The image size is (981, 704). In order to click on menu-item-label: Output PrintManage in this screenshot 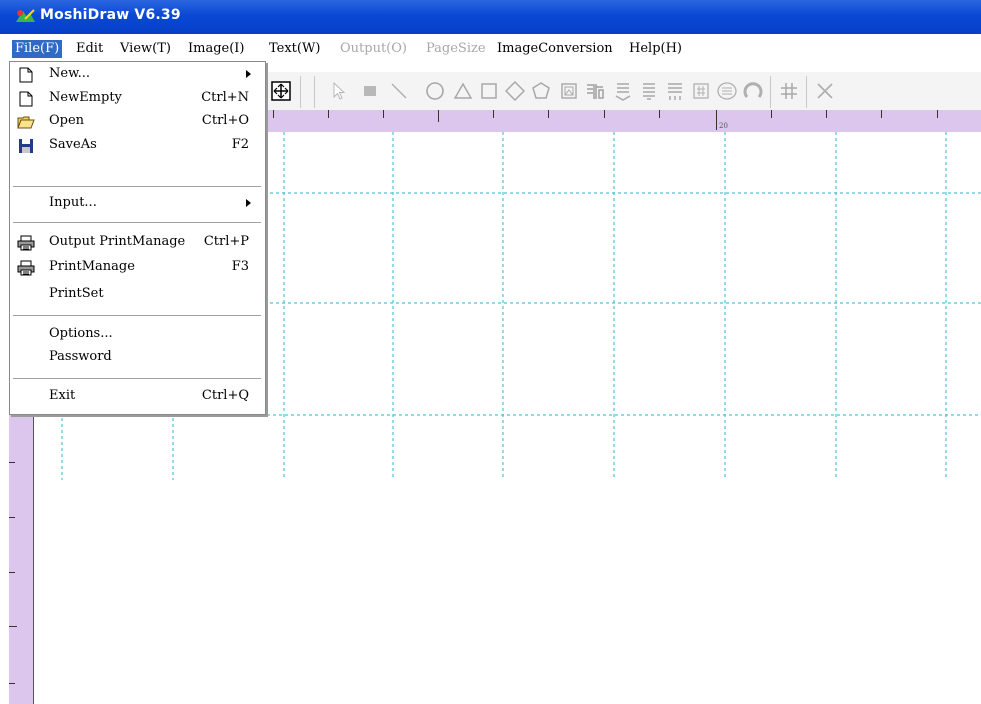, I will do `click(117, 241)`.